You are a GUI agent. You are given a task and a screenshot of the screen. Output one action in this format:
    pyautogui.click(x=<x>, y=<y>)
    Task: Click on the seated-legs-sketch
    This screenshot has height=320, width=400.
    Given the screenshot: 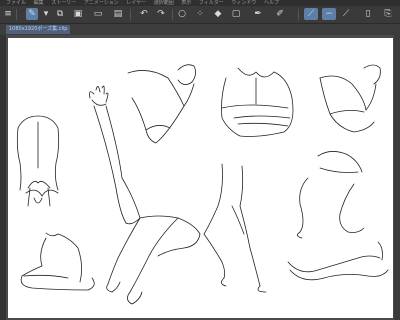 What is the action you would take?
    pyautogui.click(x=153, y=260)
    